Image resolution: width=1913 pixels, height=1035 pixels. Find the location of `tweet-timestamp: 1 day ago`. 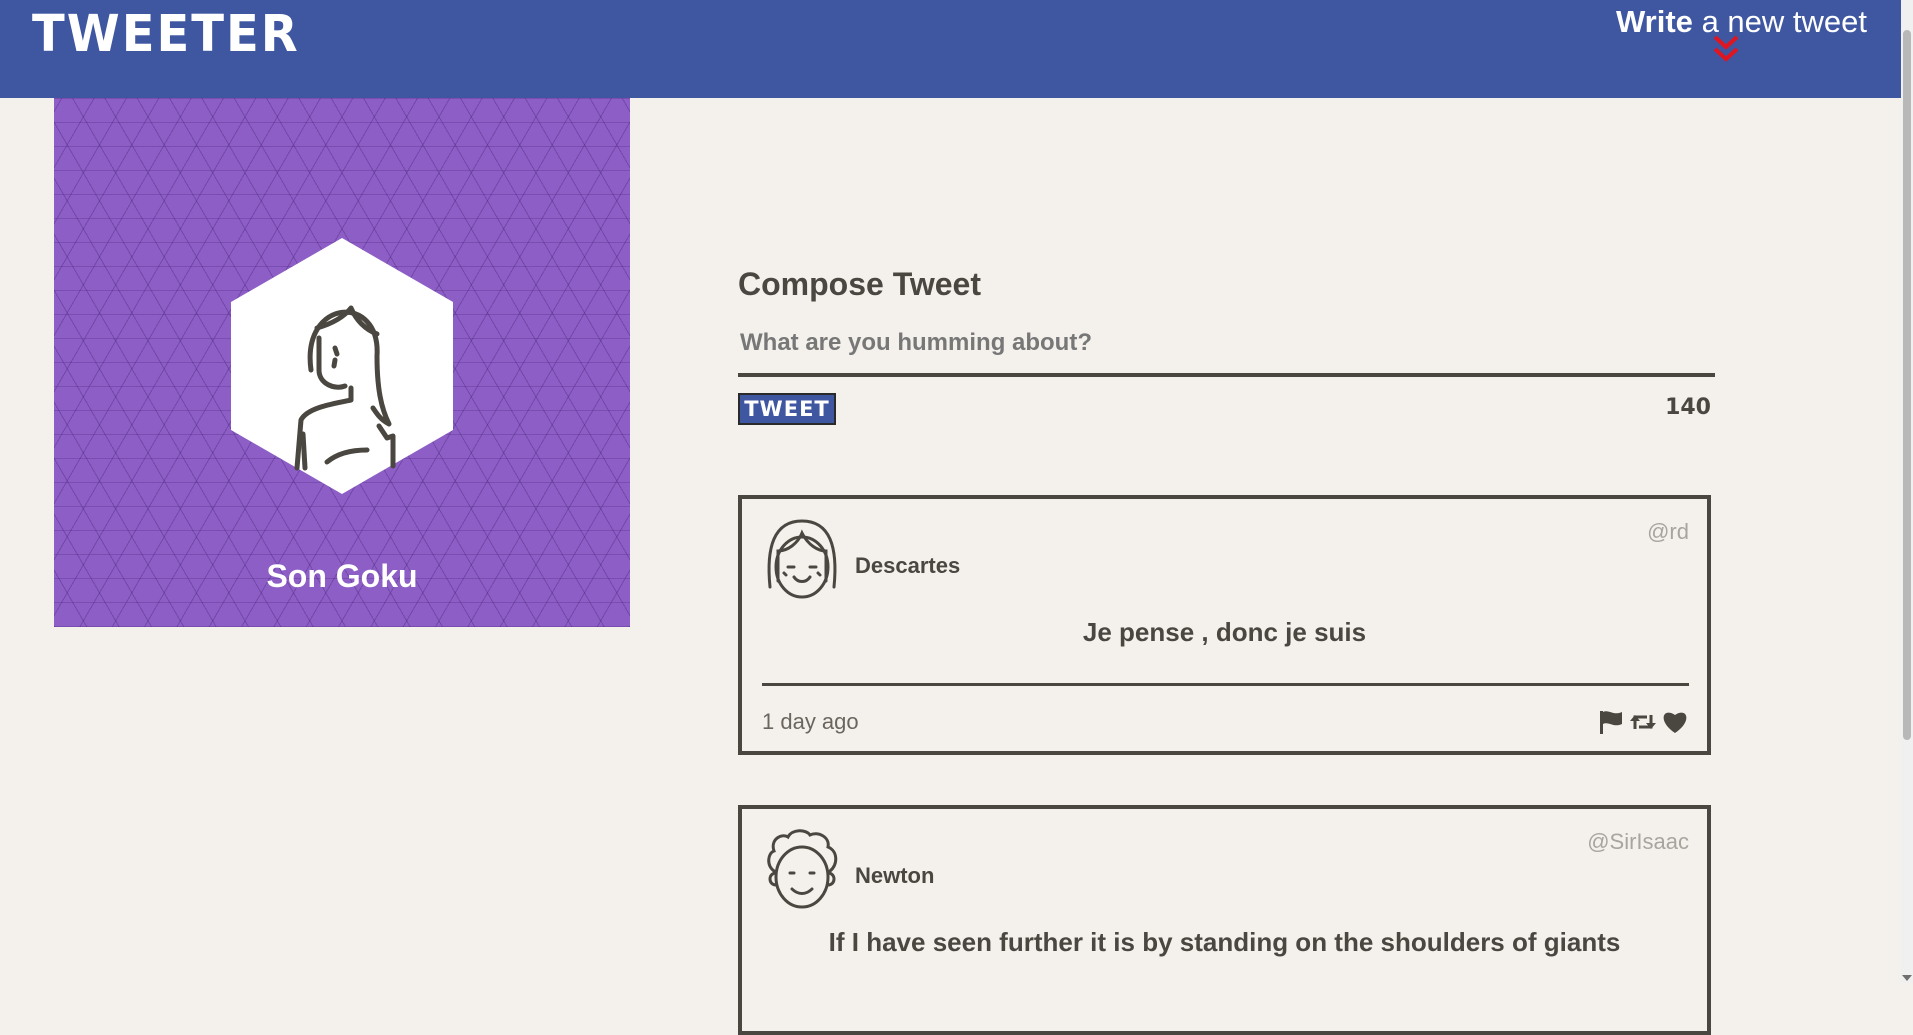

tweet-timestamp: 1 day ago is located at coordinates (810, 721).